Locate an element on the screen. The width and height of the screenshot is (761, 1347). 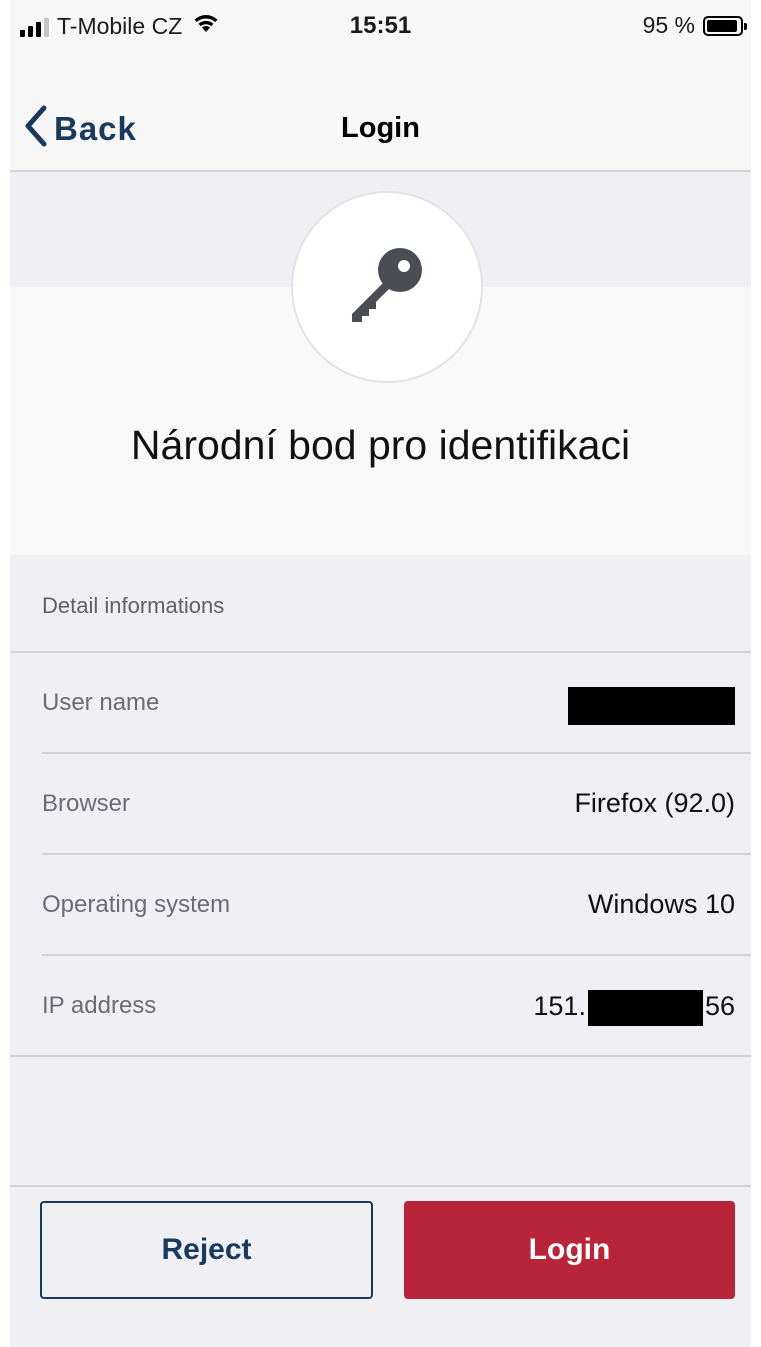
key-icon is located at coordinates (387, 287).